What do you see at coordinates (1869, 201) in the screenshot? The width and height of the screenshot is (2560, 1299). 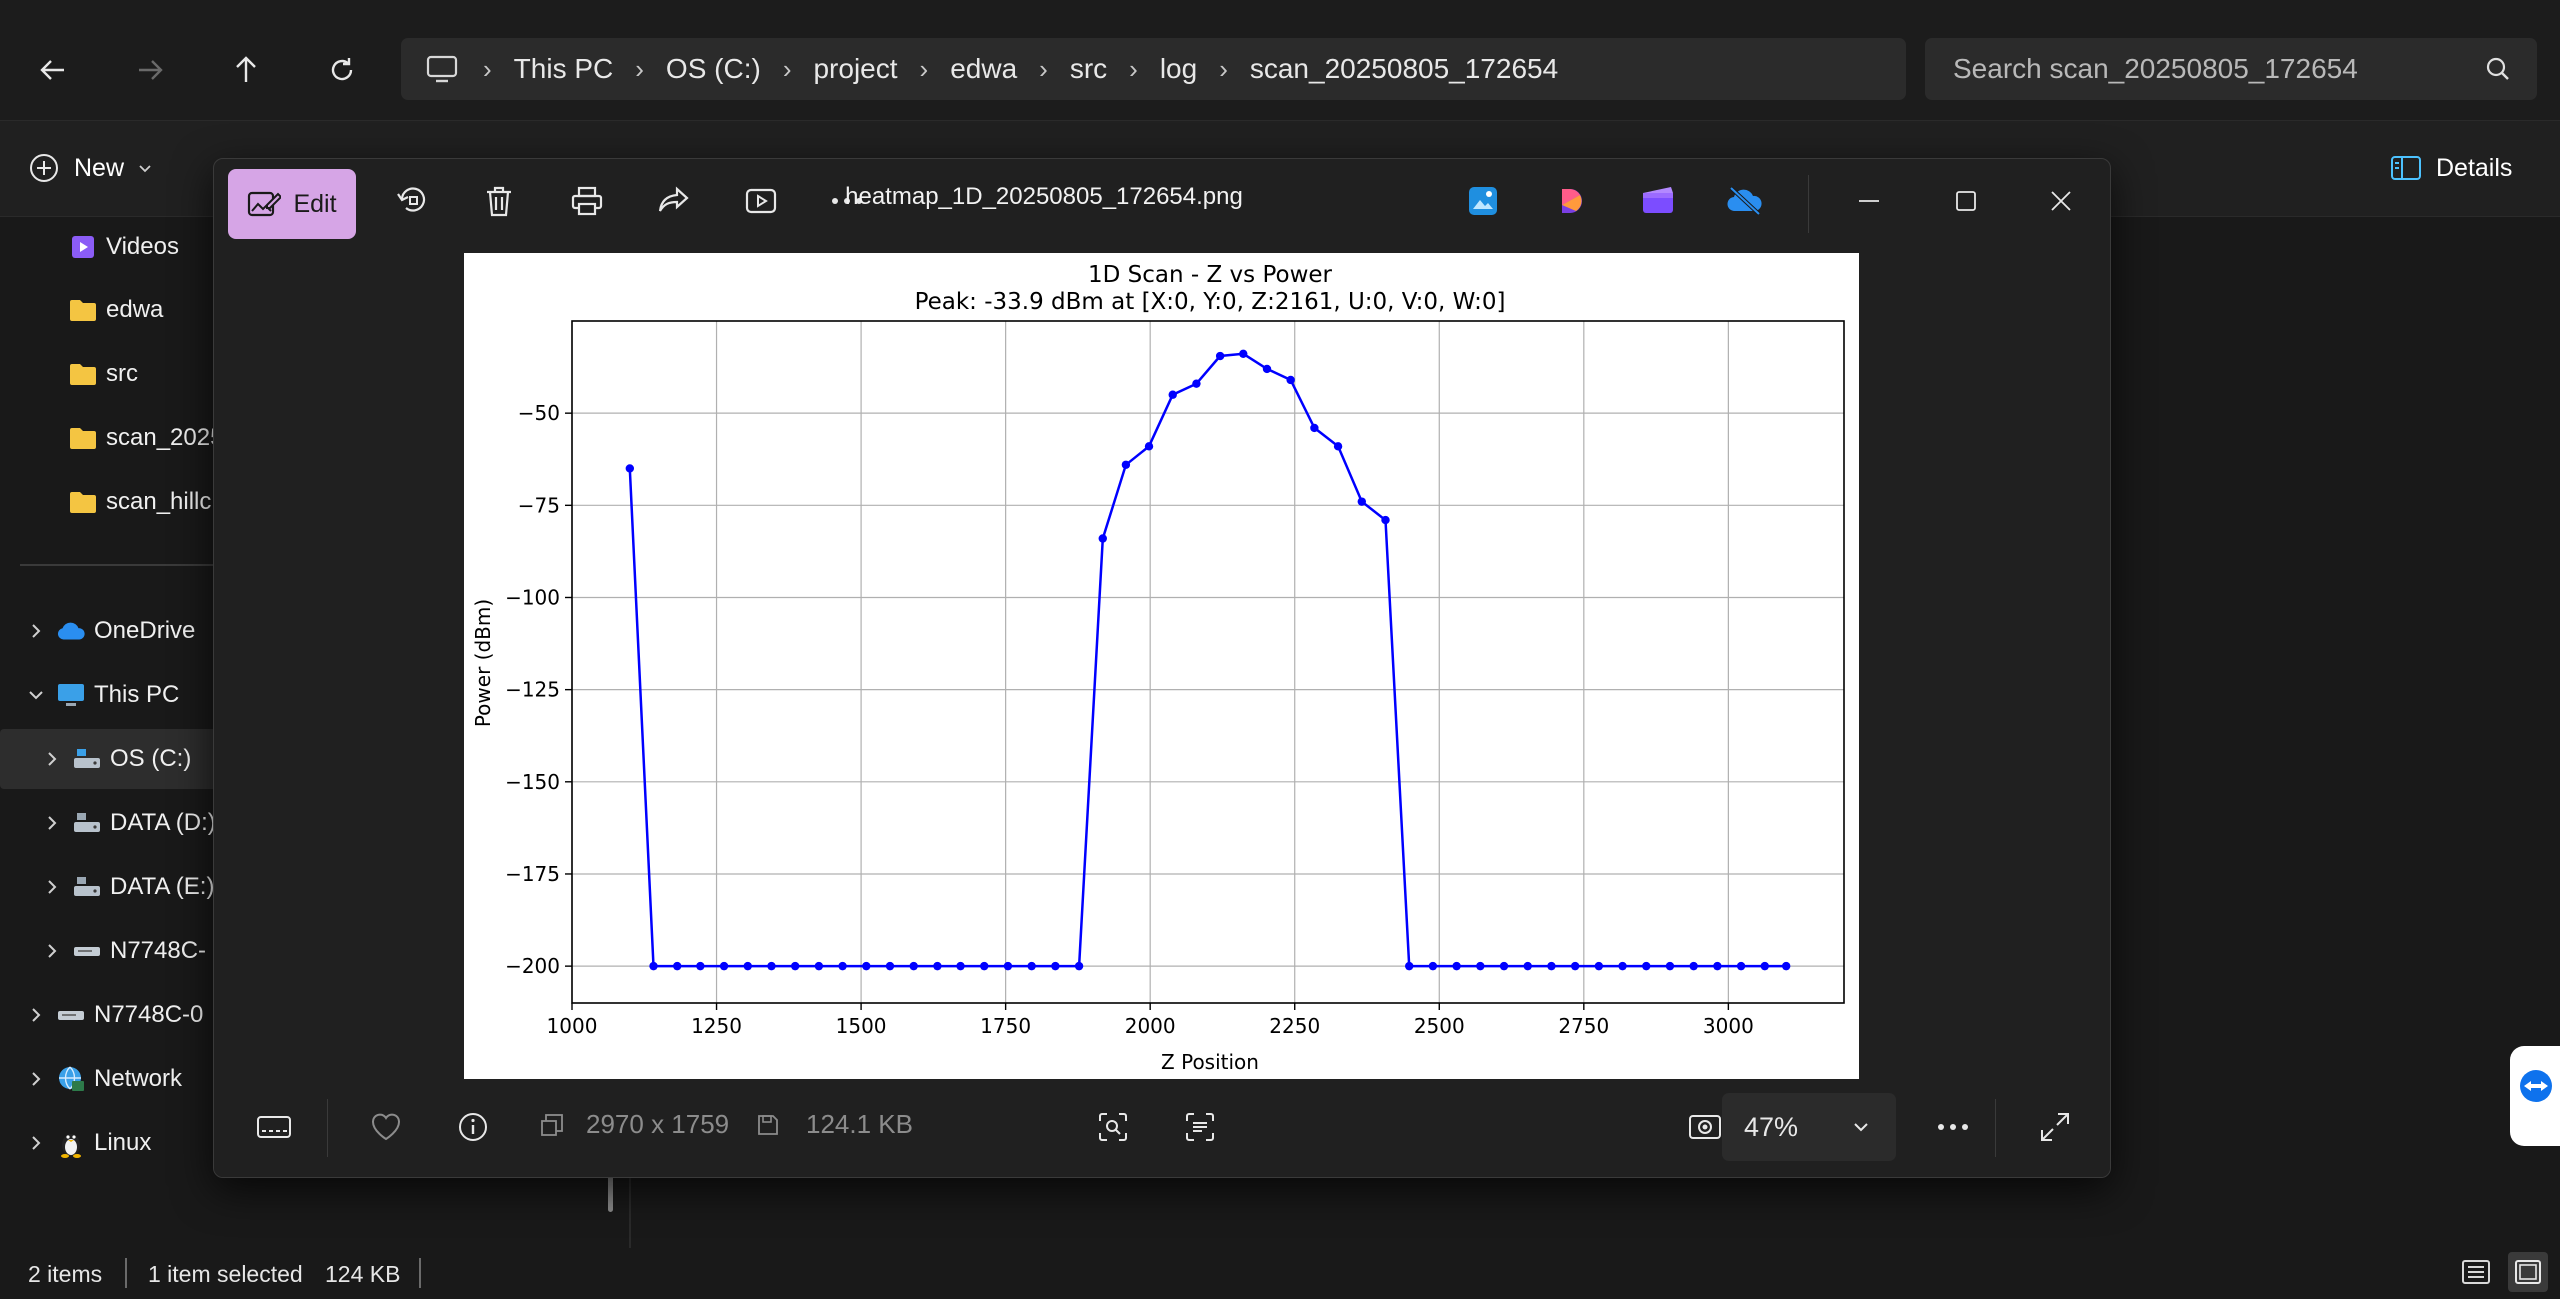 I see `minimize-button` at bounding box center [1869, 201].